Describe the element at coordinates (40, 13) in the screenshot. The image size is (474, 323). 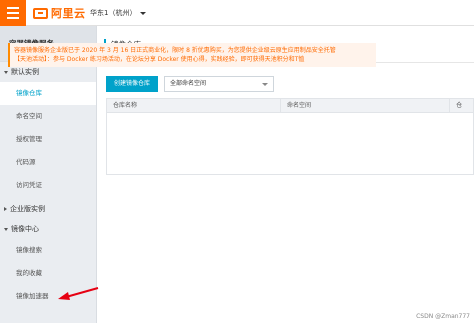
I see `aliyun-logo-icon` at that location.